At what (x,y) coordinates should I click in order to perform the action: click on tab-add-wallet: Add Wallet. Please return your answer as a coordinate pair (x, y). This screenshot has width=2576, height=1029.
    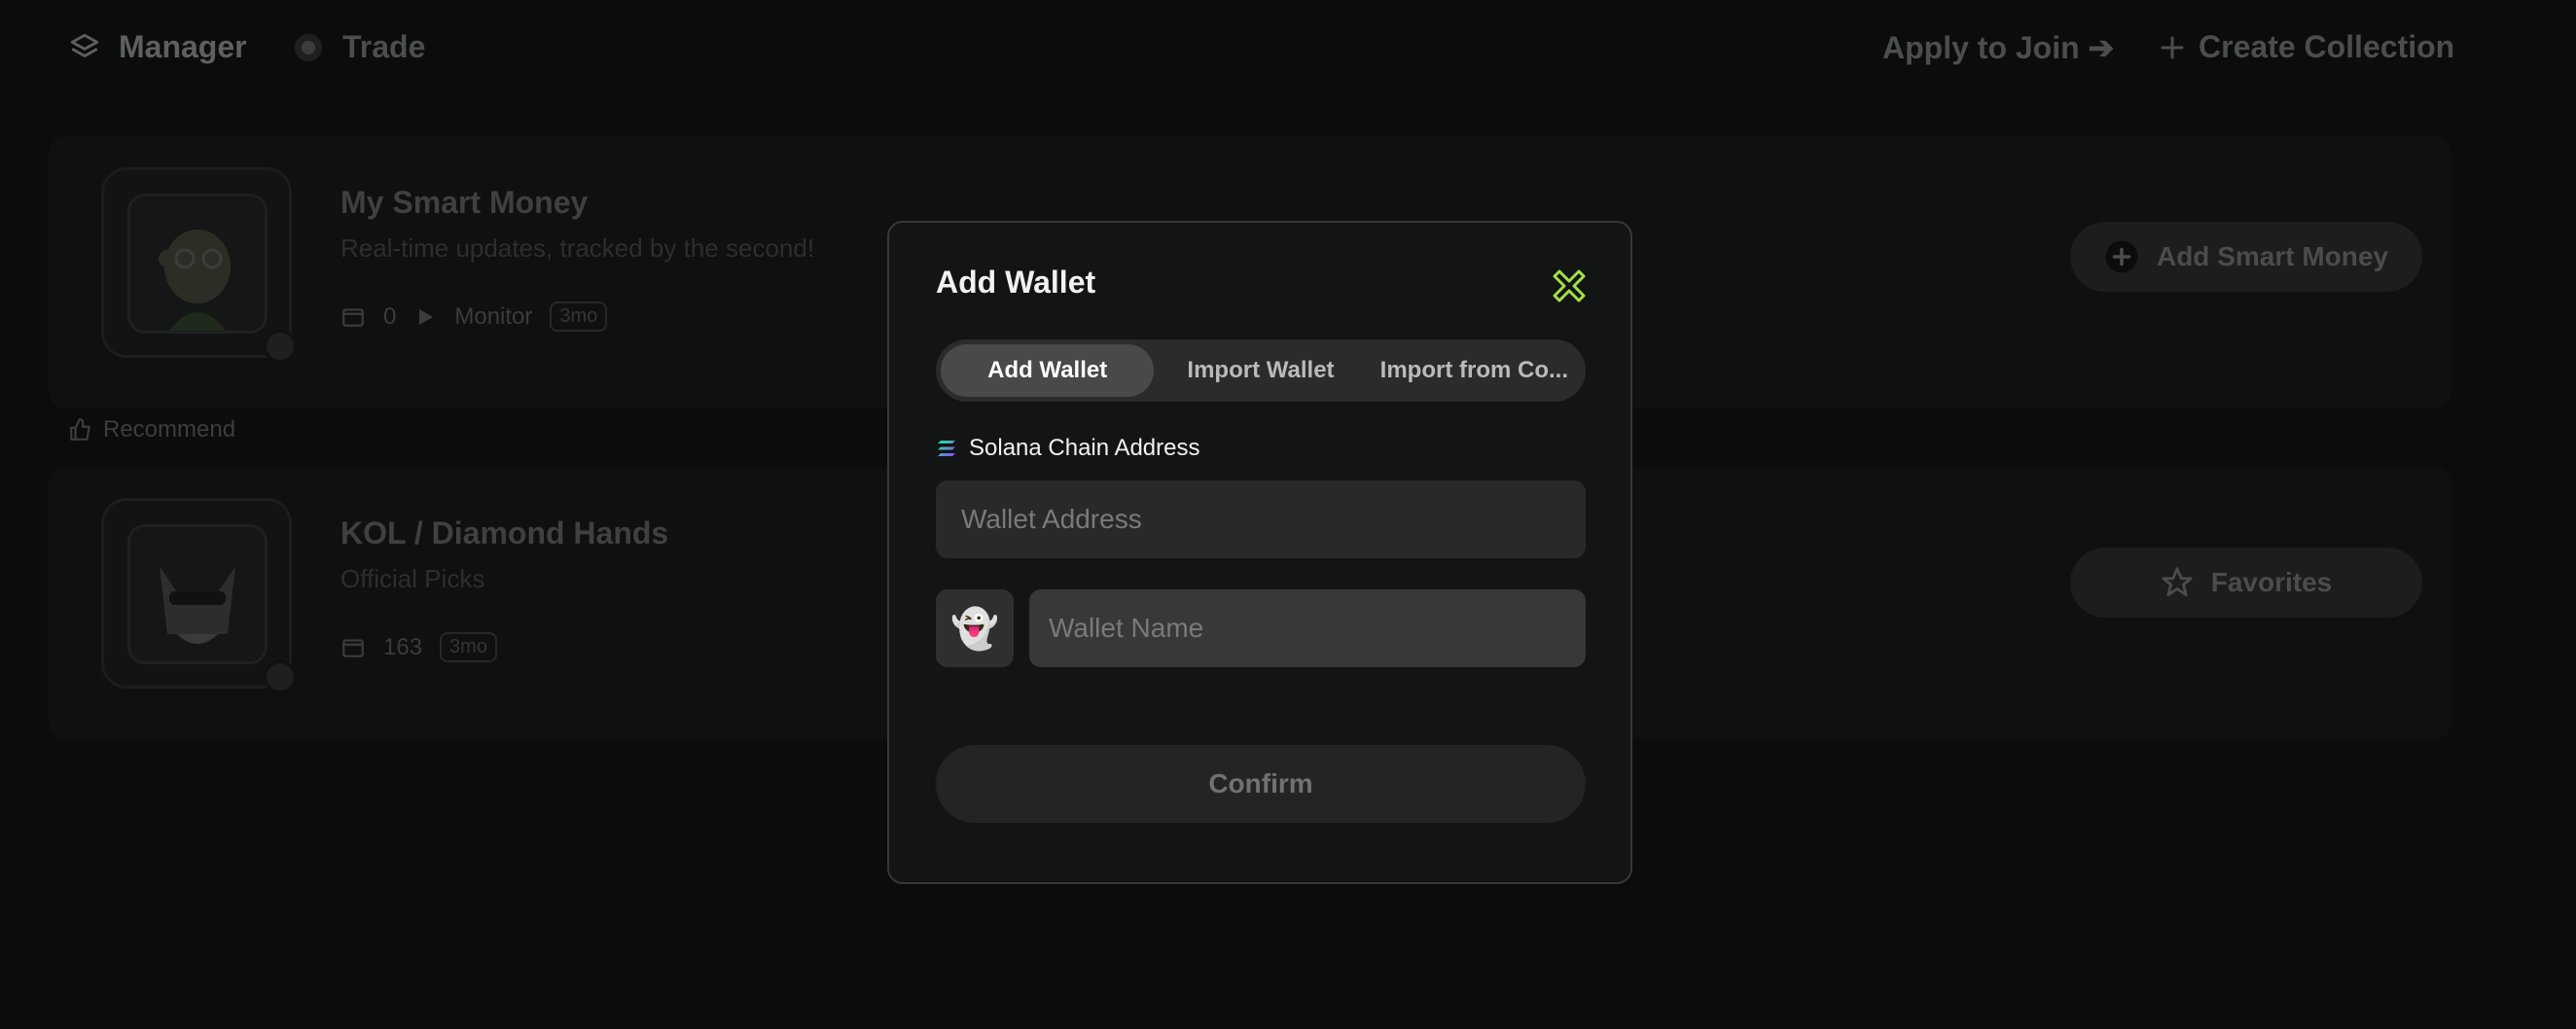
    Looking at the image, I should click on (1048, 370).